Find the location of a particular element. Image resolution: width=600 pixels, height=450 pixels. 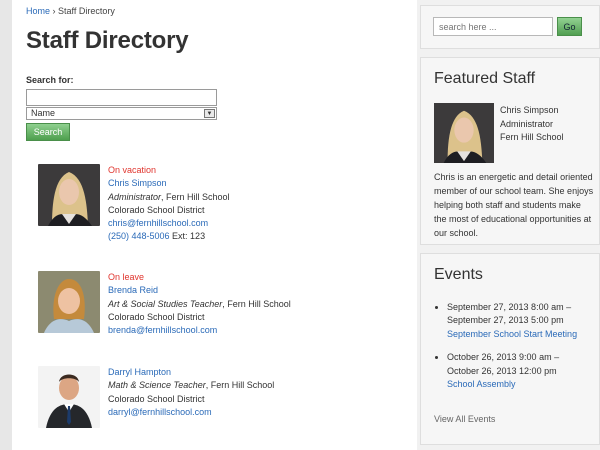

staff-phone-line: (250) 448-5006 Ext: 123 is located at coordinates (258, 236).